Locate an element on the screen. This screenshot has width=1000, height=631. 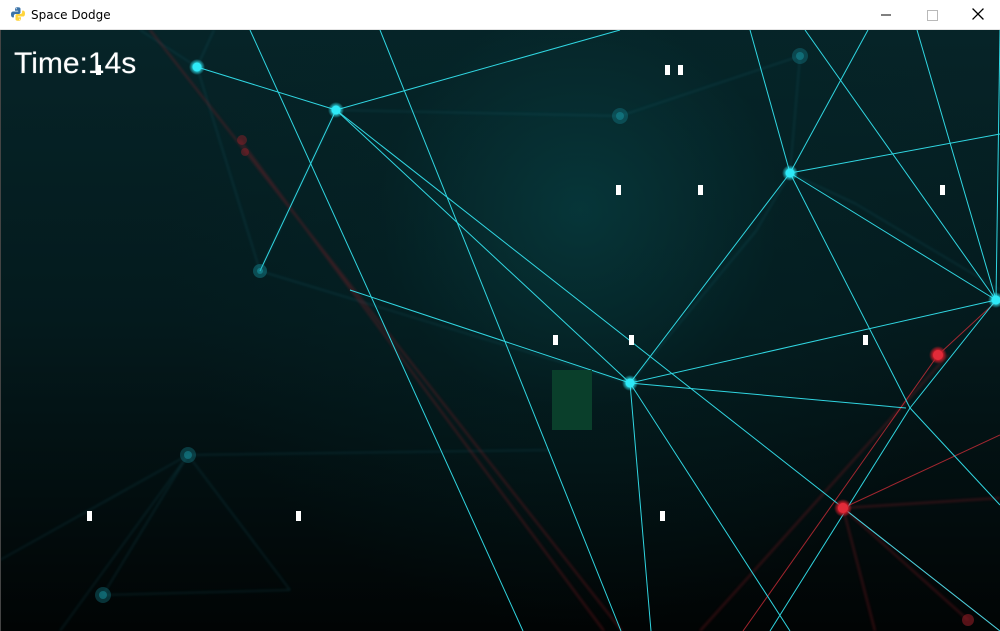
minimize-button is located at coordinates (885, 15).